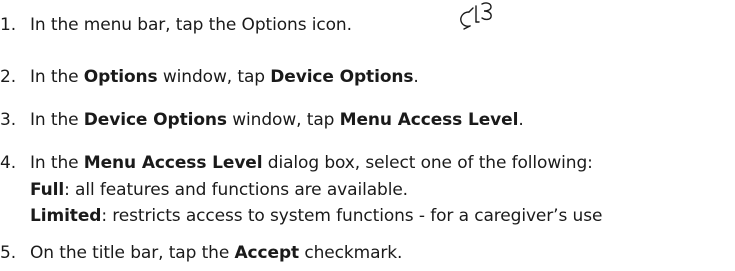  What do you see at coordinates (267, 253) in the screenshot?
I see `ui-term: Accept` at bounding box center [267, 253].